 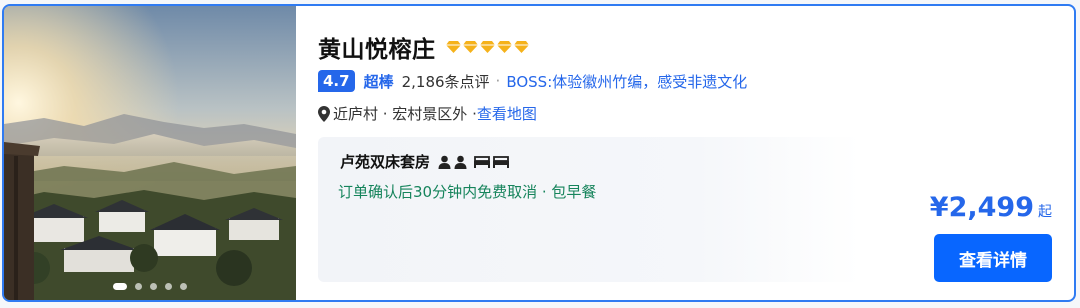 What do you see at coordinates (385, 162) in the screenshot?
I see `room-name: 卢苑双床套房` at bounding box center [385, 162].